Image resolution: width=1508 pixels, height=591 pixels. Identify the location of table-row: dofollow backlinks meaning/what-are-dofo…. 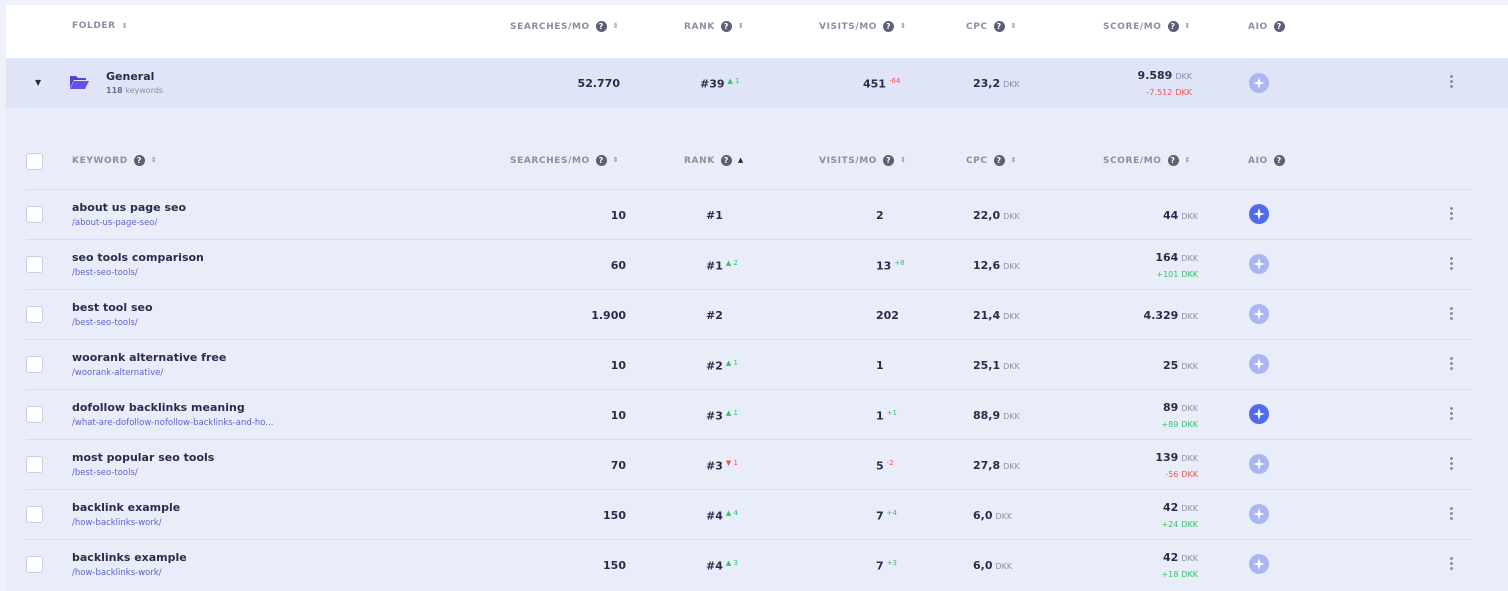
(749, 414).